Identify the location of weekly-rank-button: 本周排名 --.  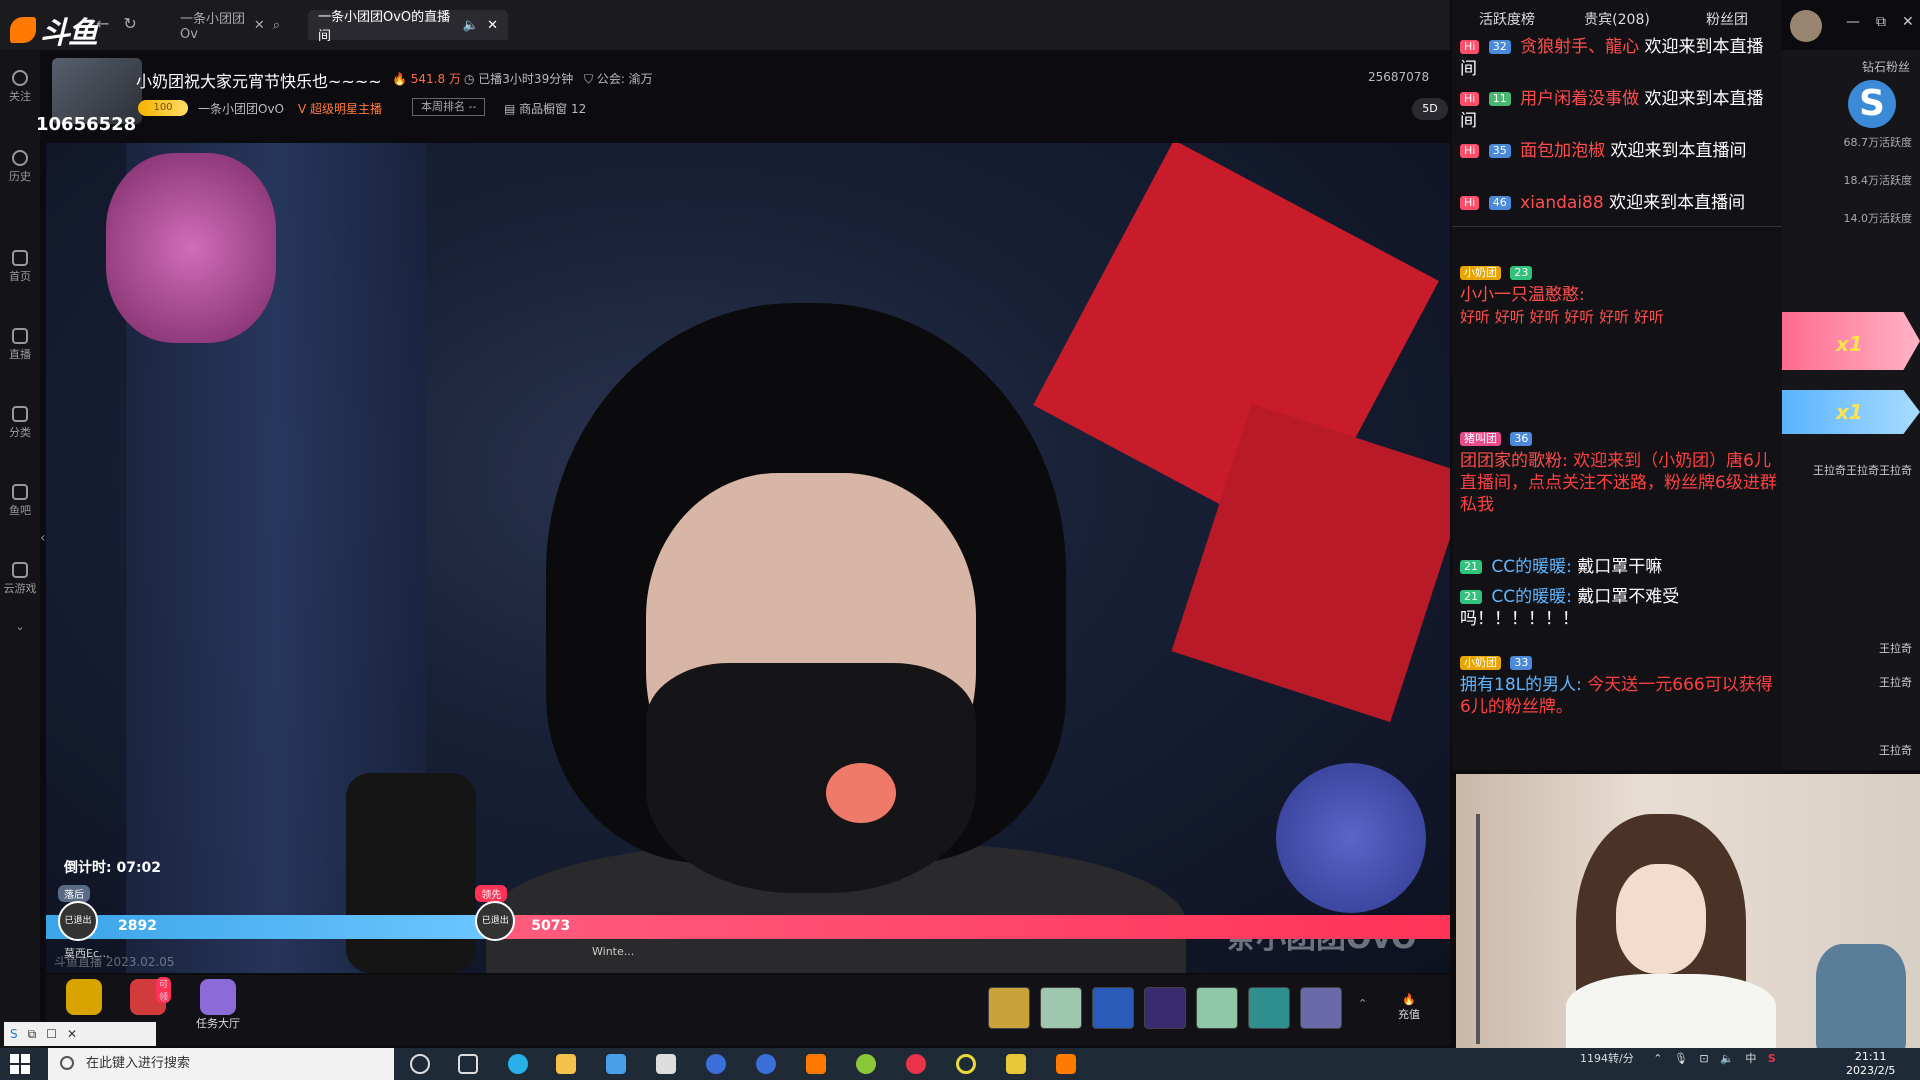
(449, 107).